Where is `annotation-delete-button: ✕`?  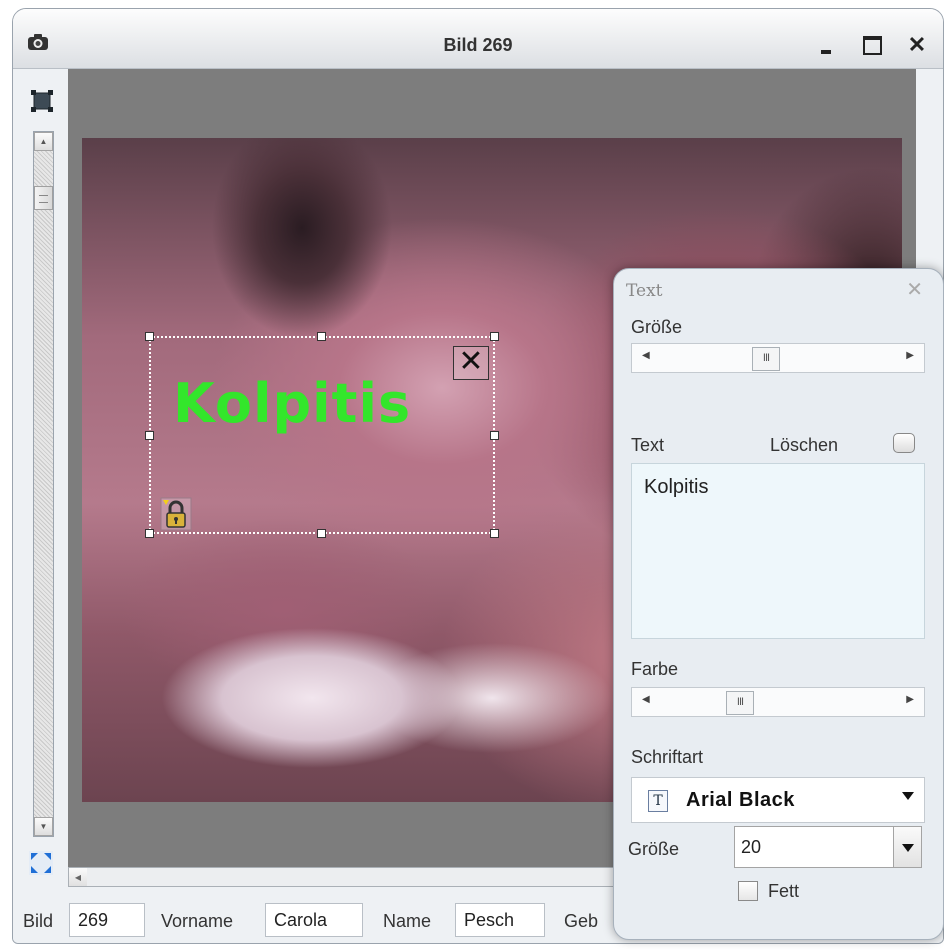
annotation-delete-button: ✕ is located at coordinates (471, 363).